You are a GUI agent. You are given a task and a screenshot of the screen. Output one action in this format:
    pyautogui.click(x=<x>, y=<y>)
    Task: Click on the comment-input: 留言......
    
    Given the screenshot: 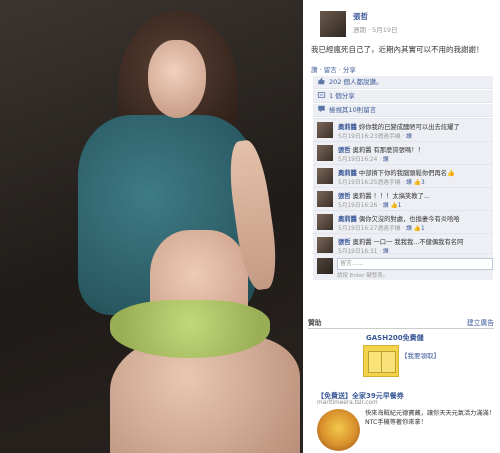 What is the action you would take?
    pyautogui.click(x=415, y=264)
    